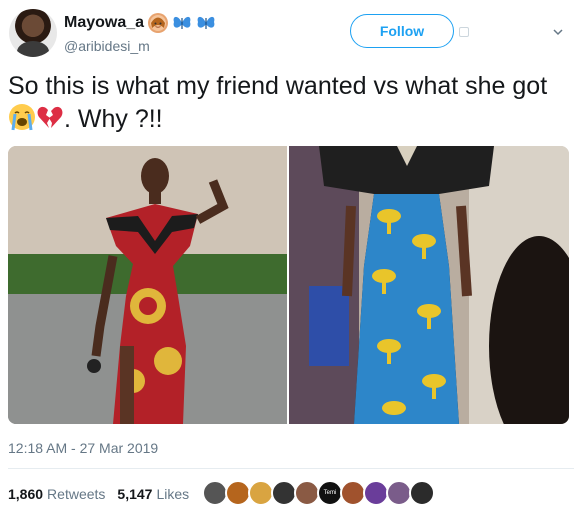 This screenshot has height=512, width=582. Describe the element at coordinates (76, 494) in the screenshot. I see `retweets-label: Retweets` at that location.